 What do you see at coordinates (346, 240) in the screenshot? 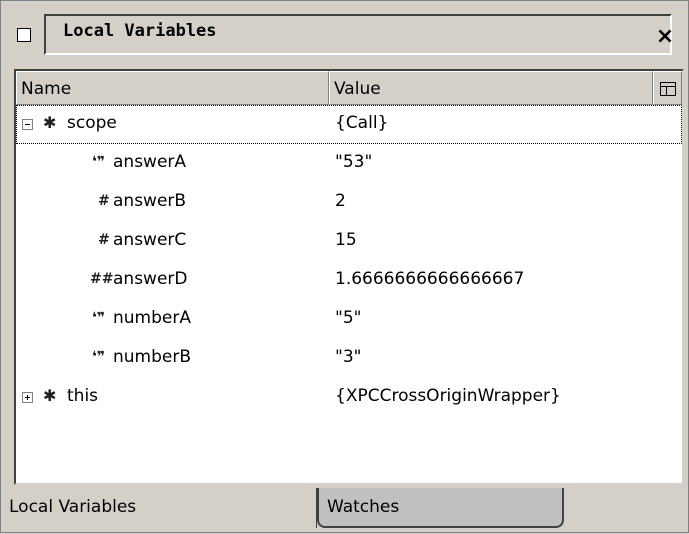
I see `variable-value: 15` at bounding box center [346, 240].